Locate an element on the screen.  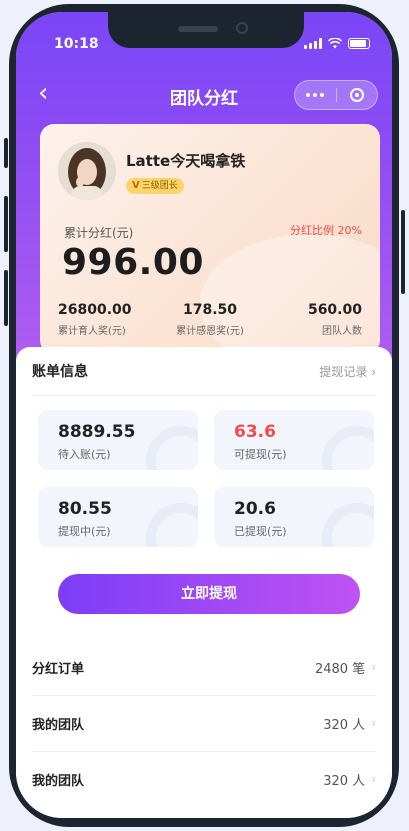
user-name: Latte今天喝拿铁 is located at coordinates (186, 161).